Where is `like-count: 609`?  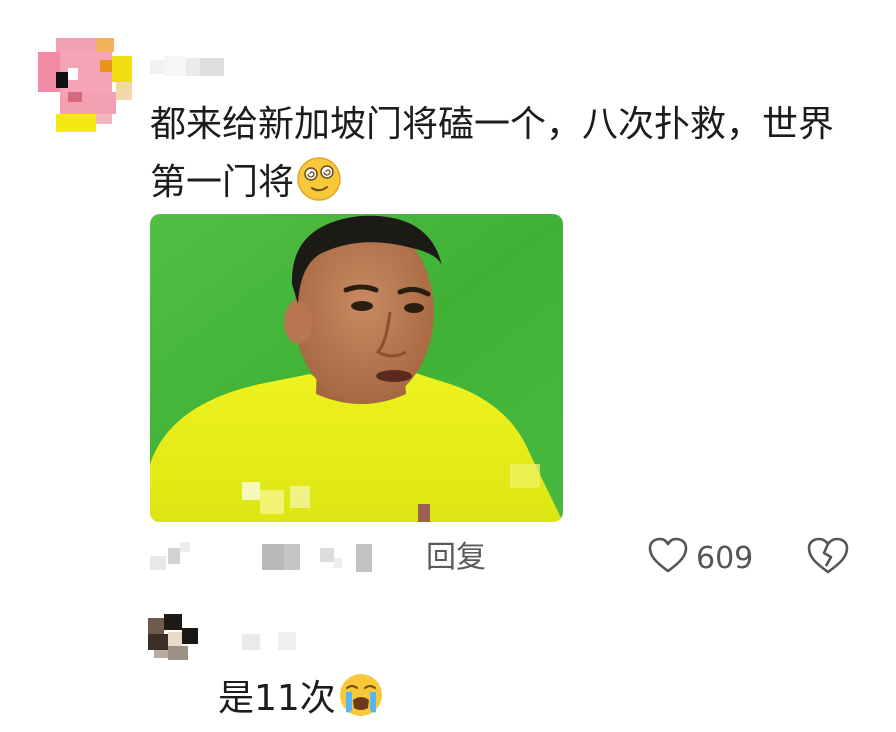 like-count: 609 is located at coordinates (725, 558).